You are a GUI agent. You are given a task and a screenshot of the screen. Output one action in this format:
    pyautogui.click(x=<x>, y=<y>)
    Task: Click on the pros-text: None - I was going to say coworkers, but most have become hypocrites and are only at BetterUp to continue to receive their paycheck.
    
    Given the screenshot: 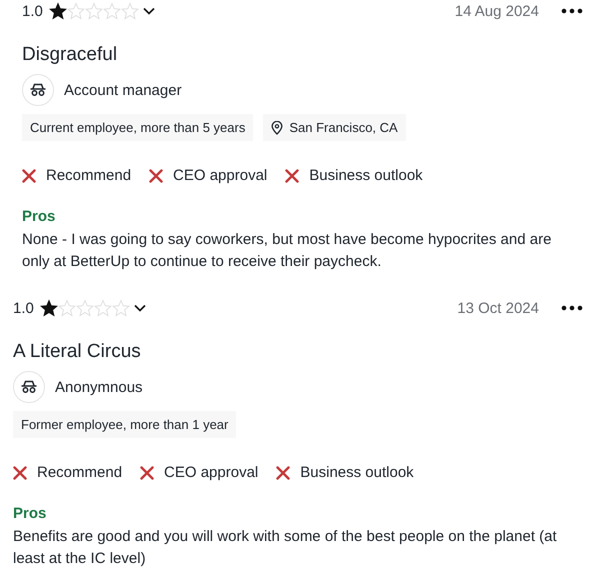 What is the action you would take?
    pyautogui.click(x=287, y=251)
    